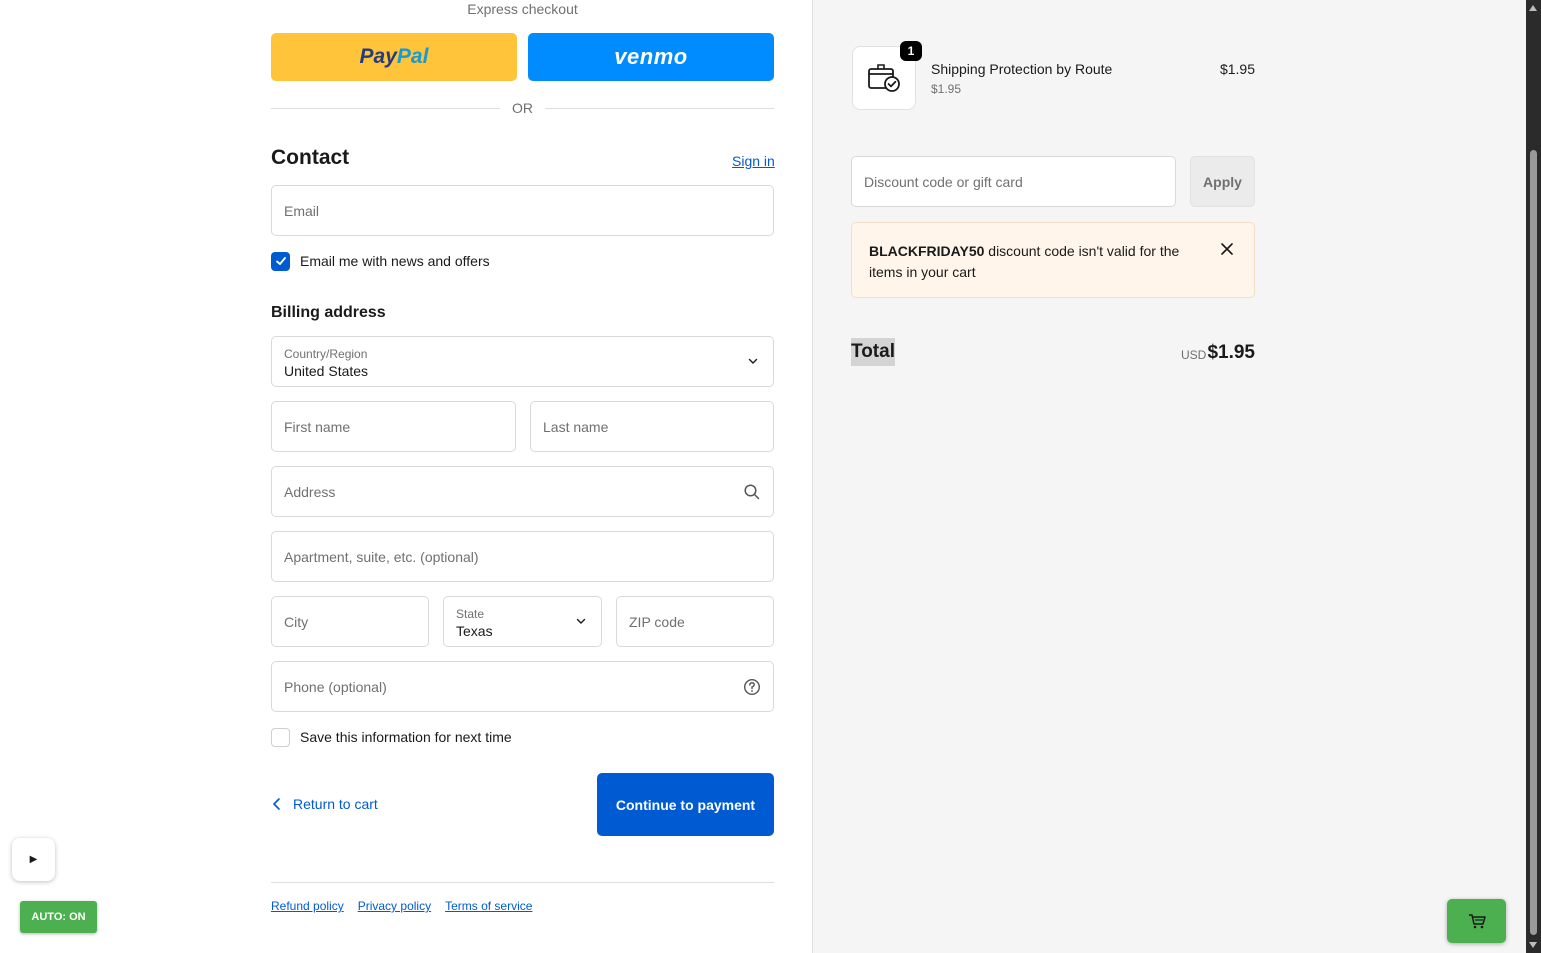  What do you see at coordinates (927, 251) in the screenshot?
I see `alert-code: BLACKFRIDAY50` at bounding box center [927, 251].